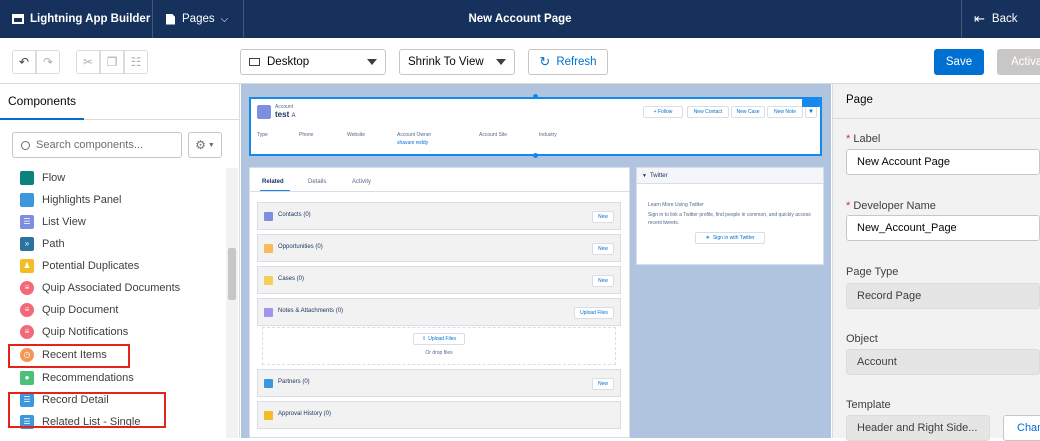 This screenshot has height=441, width=1040. I want to click on refresh-icon: ↻, so click(545, 61).